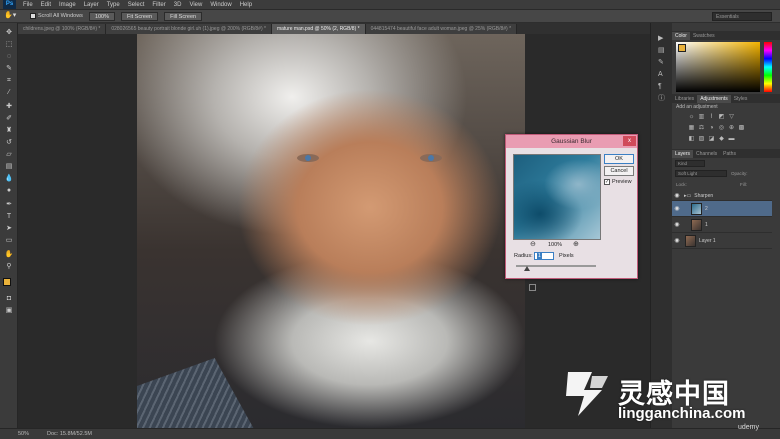 This screenshot has height=439, width=780. Describe the element at coordinates (557, 197) in the screenshot. I see `blur-preview` at that location.